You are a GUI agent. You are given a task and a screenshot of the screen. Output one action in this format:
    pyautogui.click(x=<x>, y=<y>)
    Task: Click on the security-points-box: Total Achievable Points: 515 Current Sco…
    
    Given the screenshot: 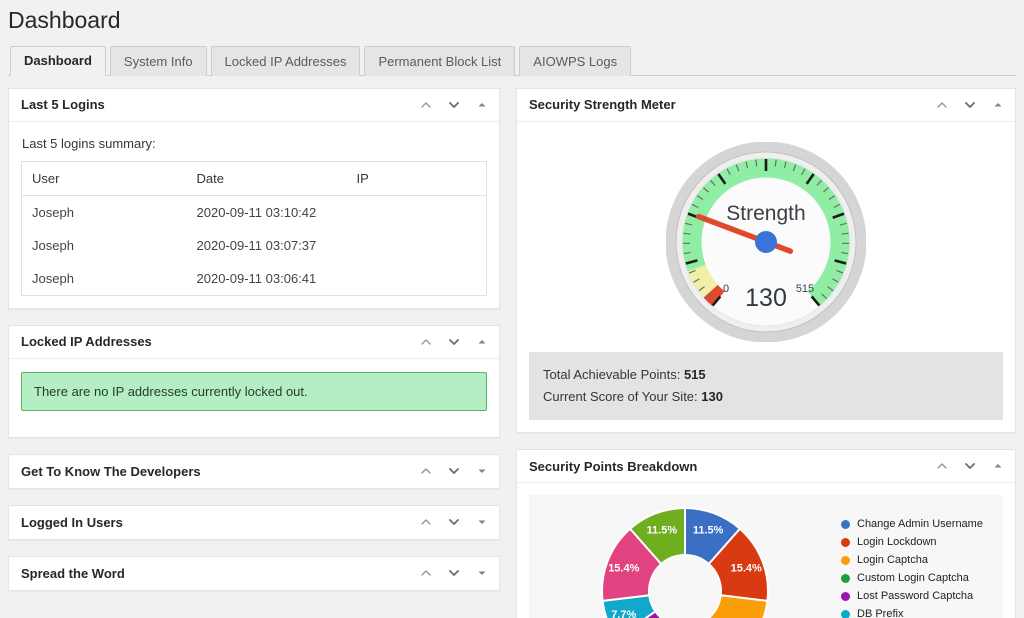 What is the action you would take?
    pyautogui.click(x=766, y=386)
    